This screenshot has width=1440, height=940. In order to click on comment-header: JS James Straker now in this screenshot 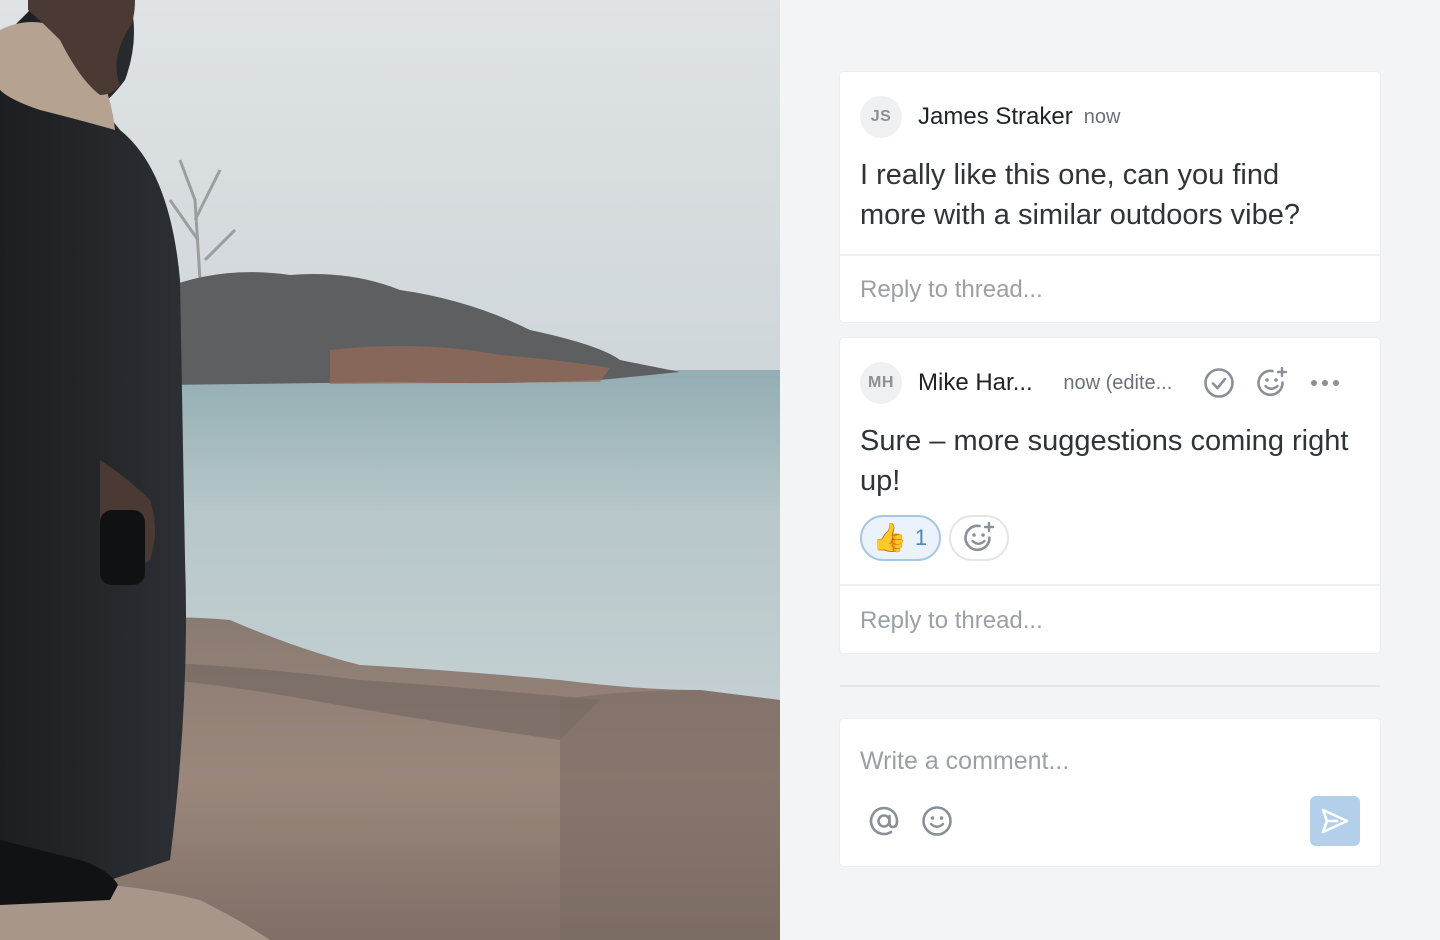, I will do `click(1110, 117)`.